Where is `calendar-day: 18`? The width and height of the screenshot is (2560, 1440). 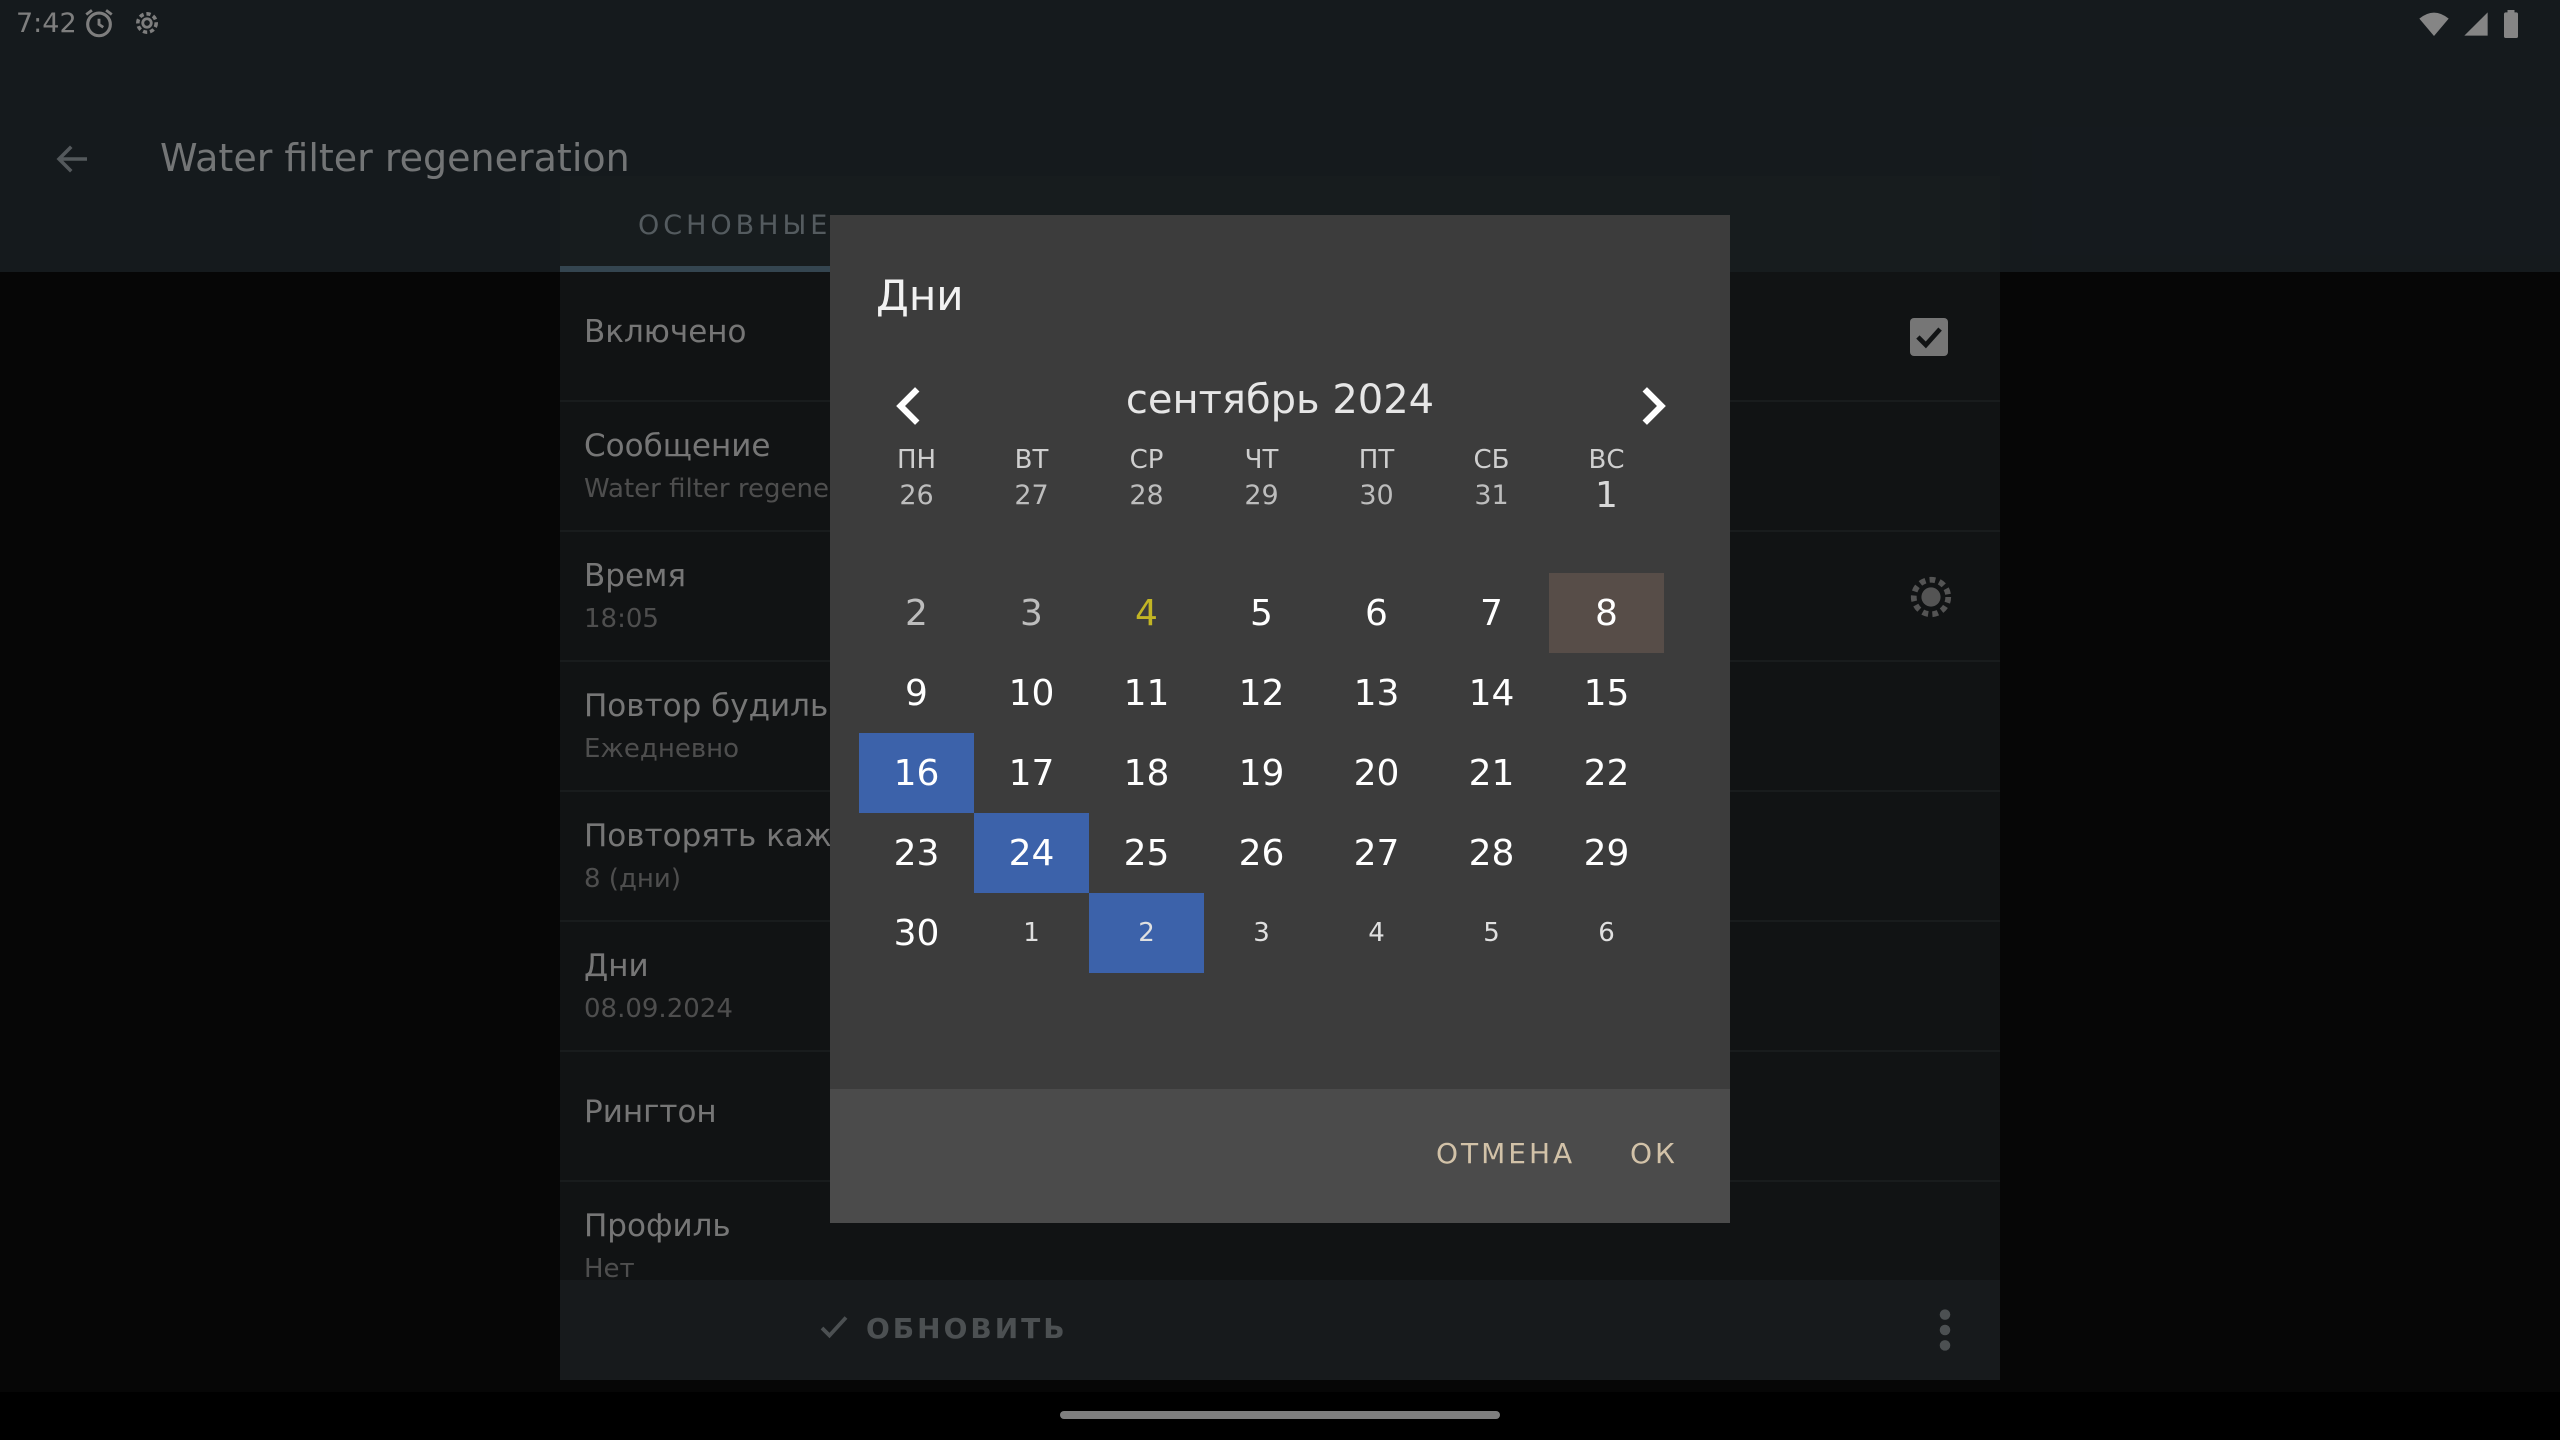 calendar-day: 18 is located at coordinates (1146, 773).